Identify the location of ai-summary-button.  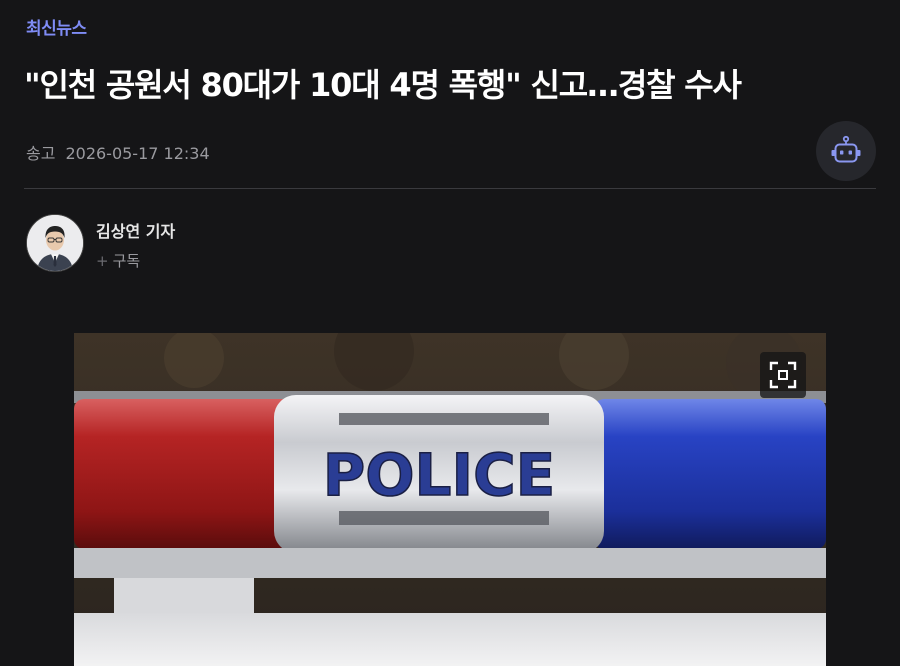
(846, 151).